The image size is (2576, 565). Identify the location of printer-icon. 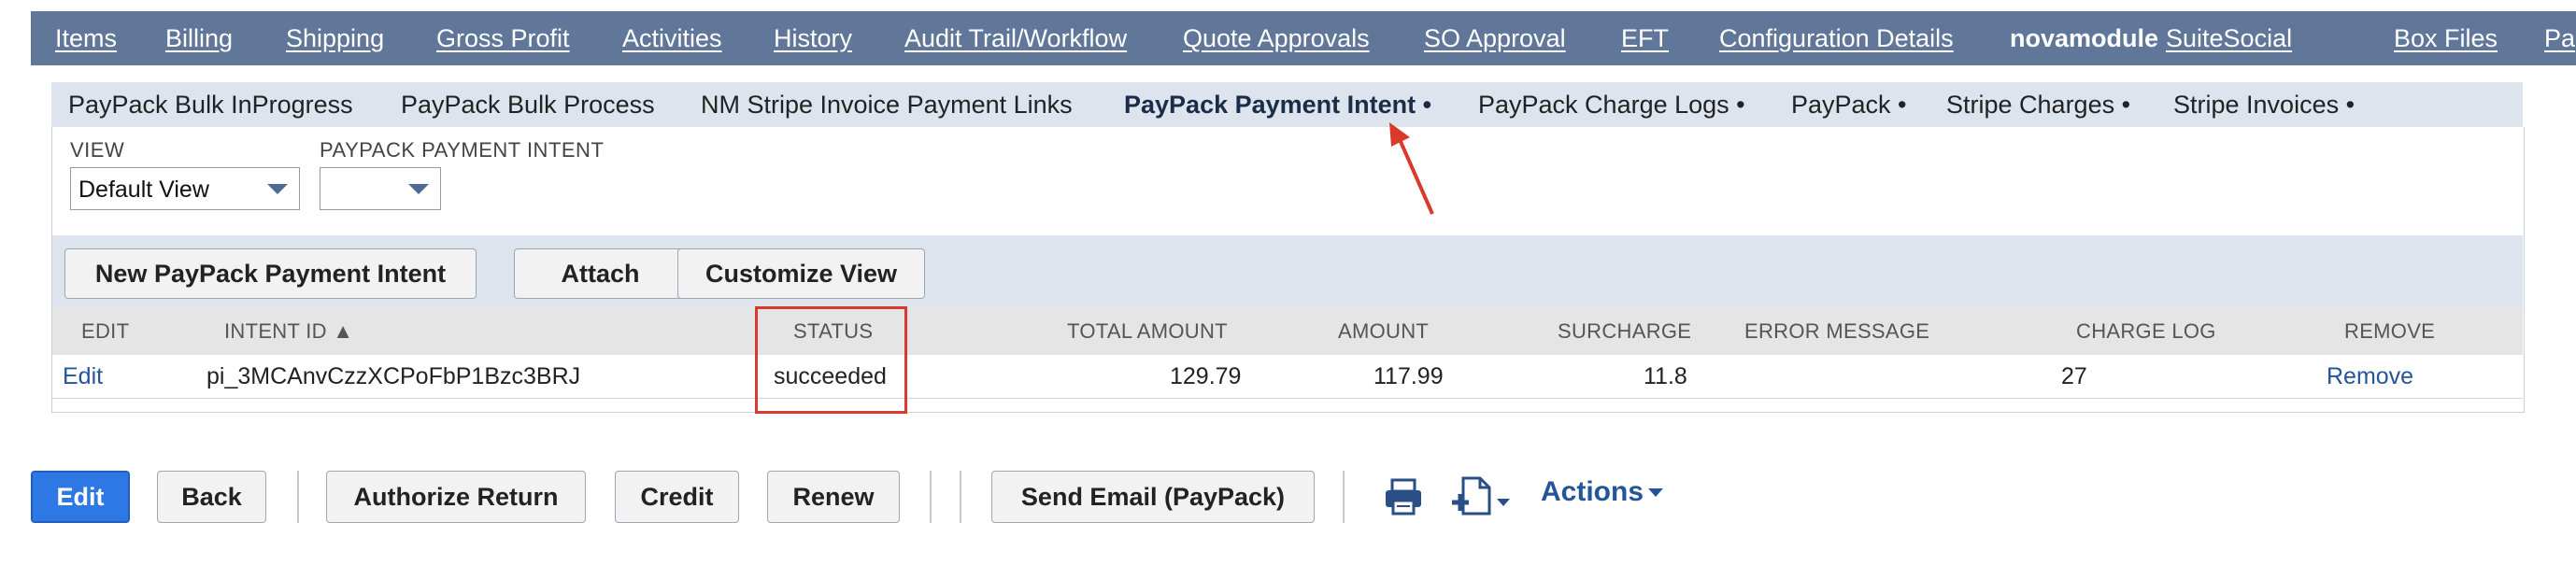
(1404, 497).